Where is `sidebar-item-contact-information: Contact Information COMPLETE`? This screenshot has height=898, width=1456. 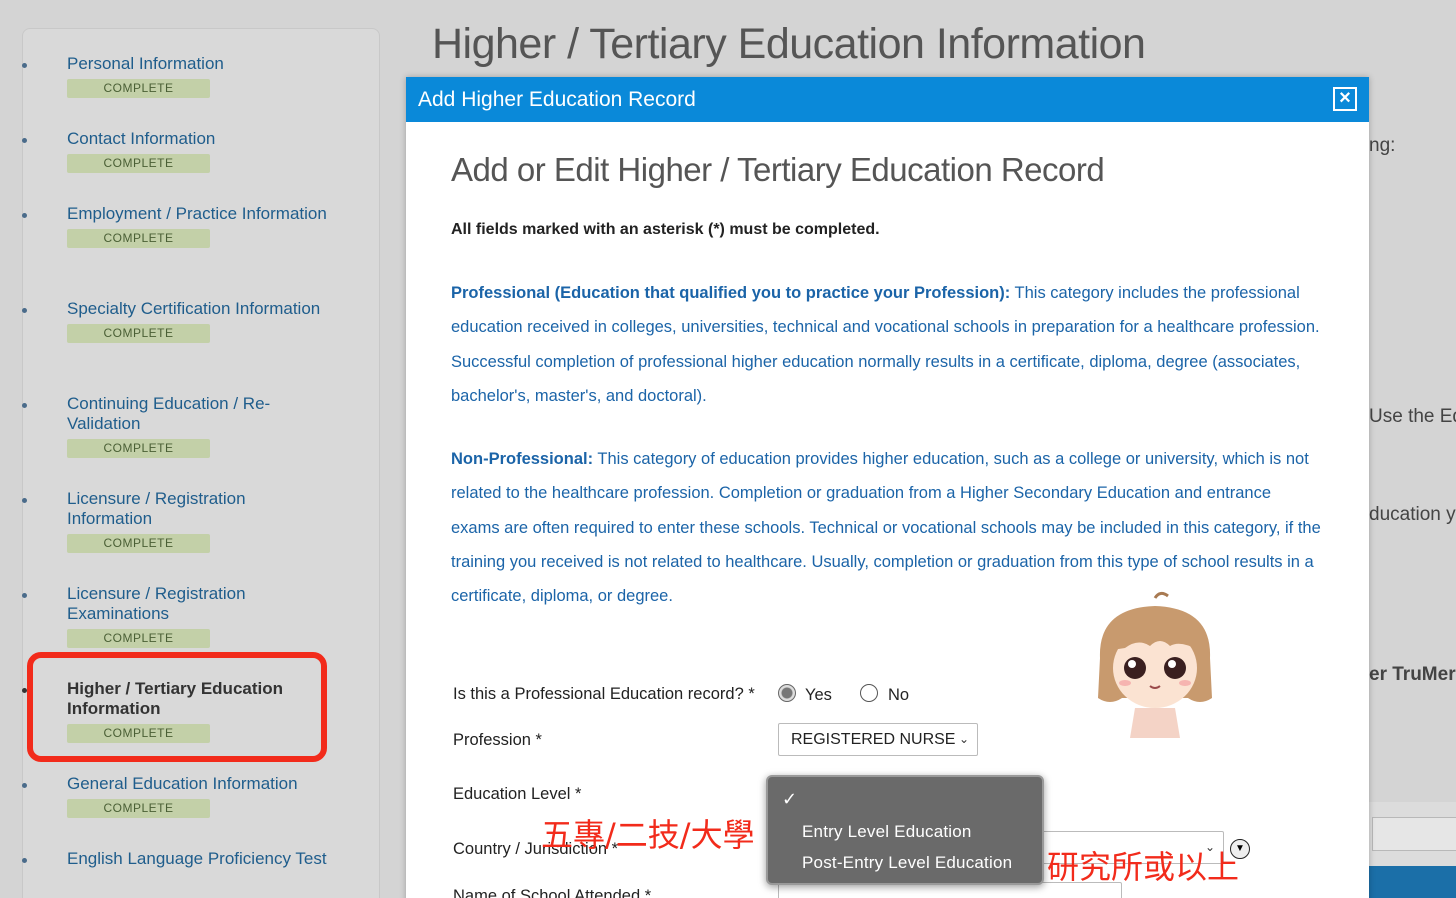 sidebar-item-contact-information: Contact Information COMPLETE is located at coordinates (182, 151).